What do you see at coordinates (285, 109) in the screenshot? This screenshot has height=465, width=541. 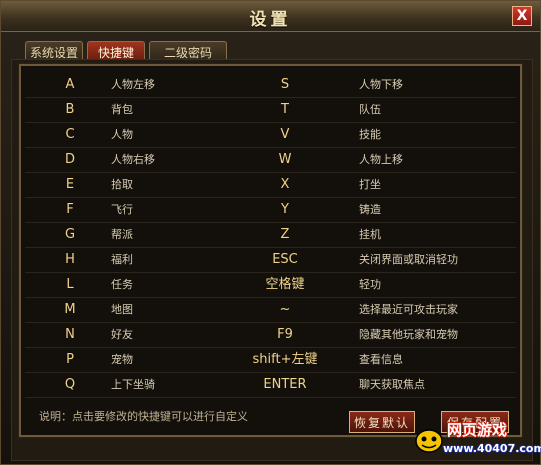 I see `hotkey-key-right: T` at bounding box center [285, 109].